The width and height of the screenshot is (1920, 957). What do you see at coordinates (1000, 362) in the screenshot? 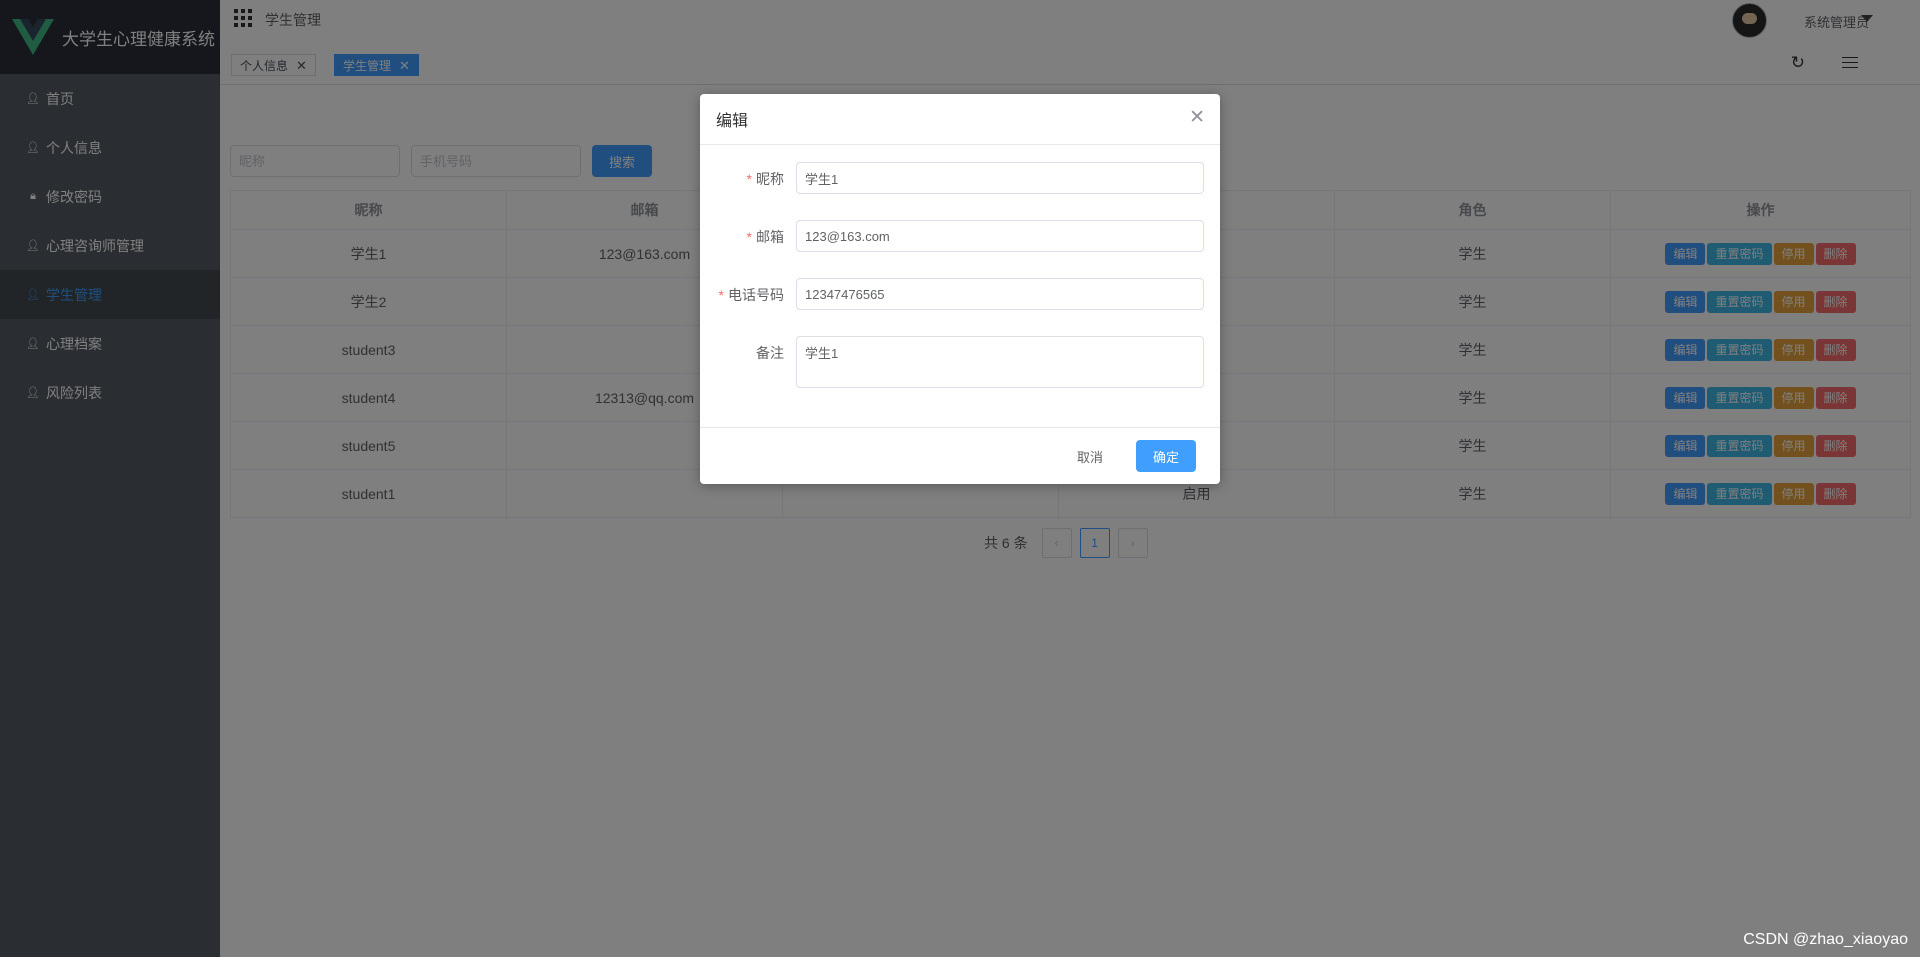
I see `remark-field: 学生1` at bounding box center [1000, 362].